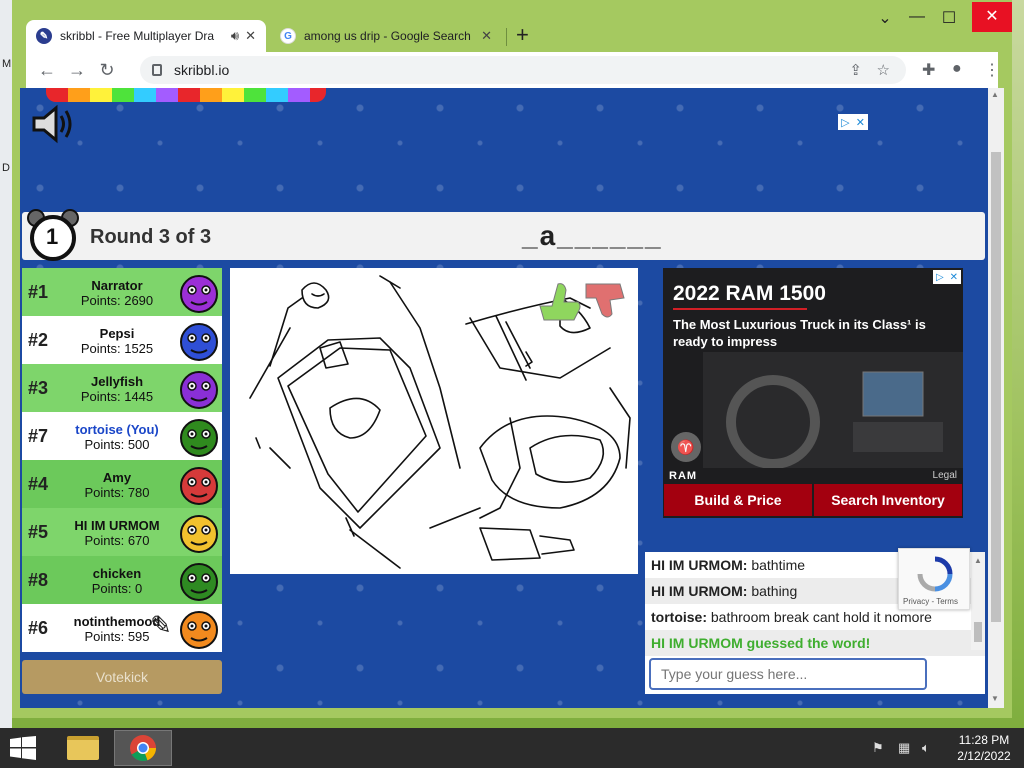 The width and height of the screenshot is (1024, 768). I want to click on browser-toolbar: ← → ↻ skribbl.io ⇪ ☆ ✚ ● ⋮, so click(513, 70).